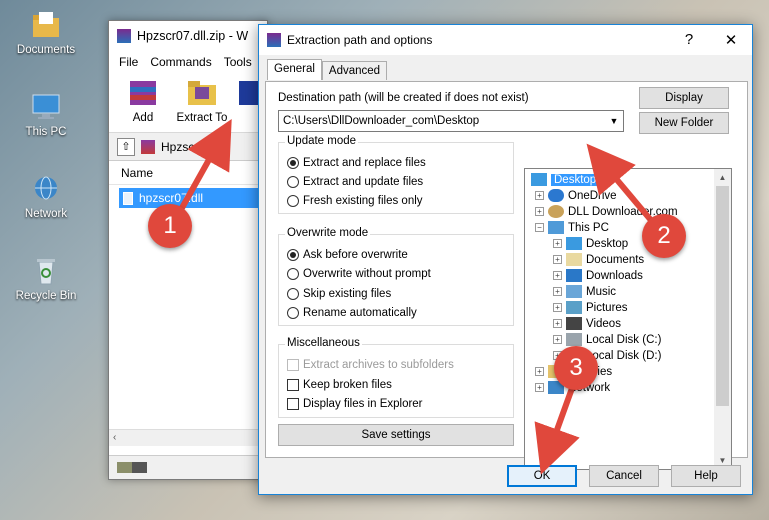 The height and width of the screenshot is (520, 769). What do you see at coordinates (46, 189) in the screenshot?
I see `network-icon` at bounding box center [46, 189].